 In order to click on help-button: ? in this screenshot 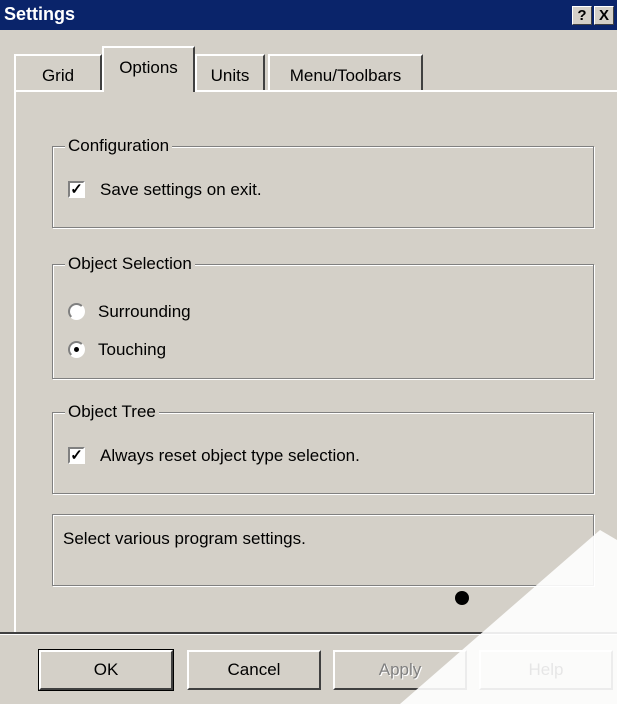, I will do `click(582, 15)`.